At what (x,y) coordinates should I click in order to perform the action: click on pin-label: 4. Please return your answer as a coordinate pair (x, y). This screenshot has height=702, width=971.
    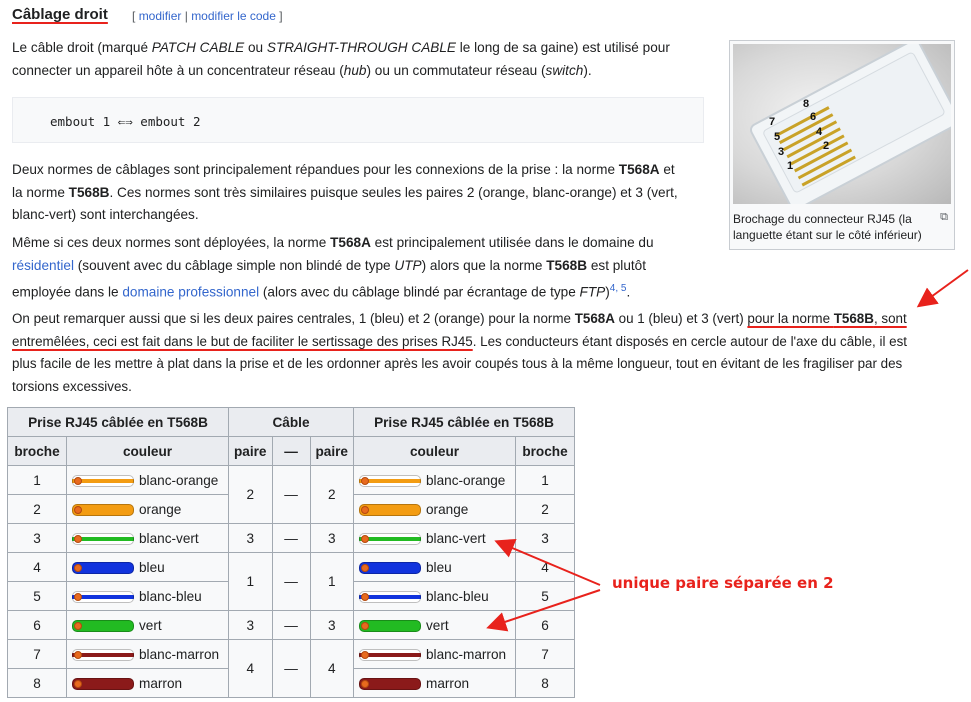
    Looking at the image, I should click on (819, 132).